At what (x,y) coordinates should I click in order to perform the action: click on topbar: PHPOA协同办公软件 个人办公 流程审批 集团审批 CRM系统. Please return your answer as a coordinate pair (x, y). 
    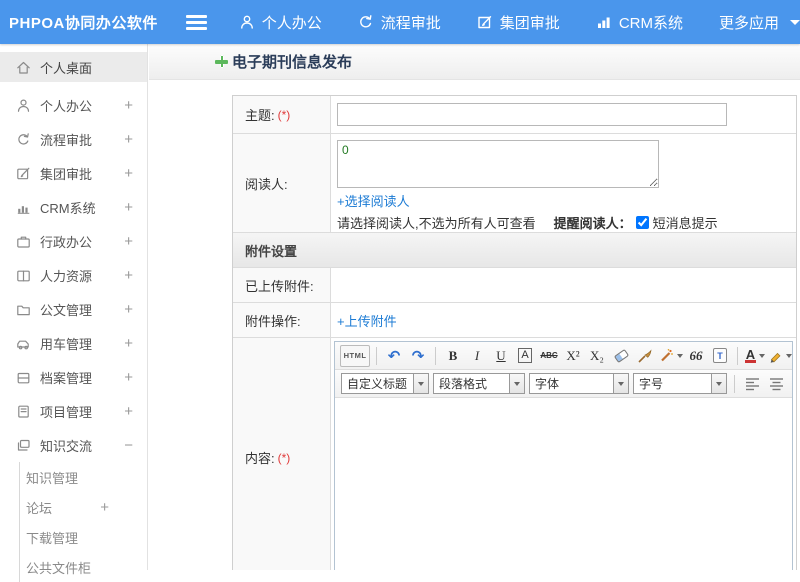
    Looking at the image, I should click on (400, 22).